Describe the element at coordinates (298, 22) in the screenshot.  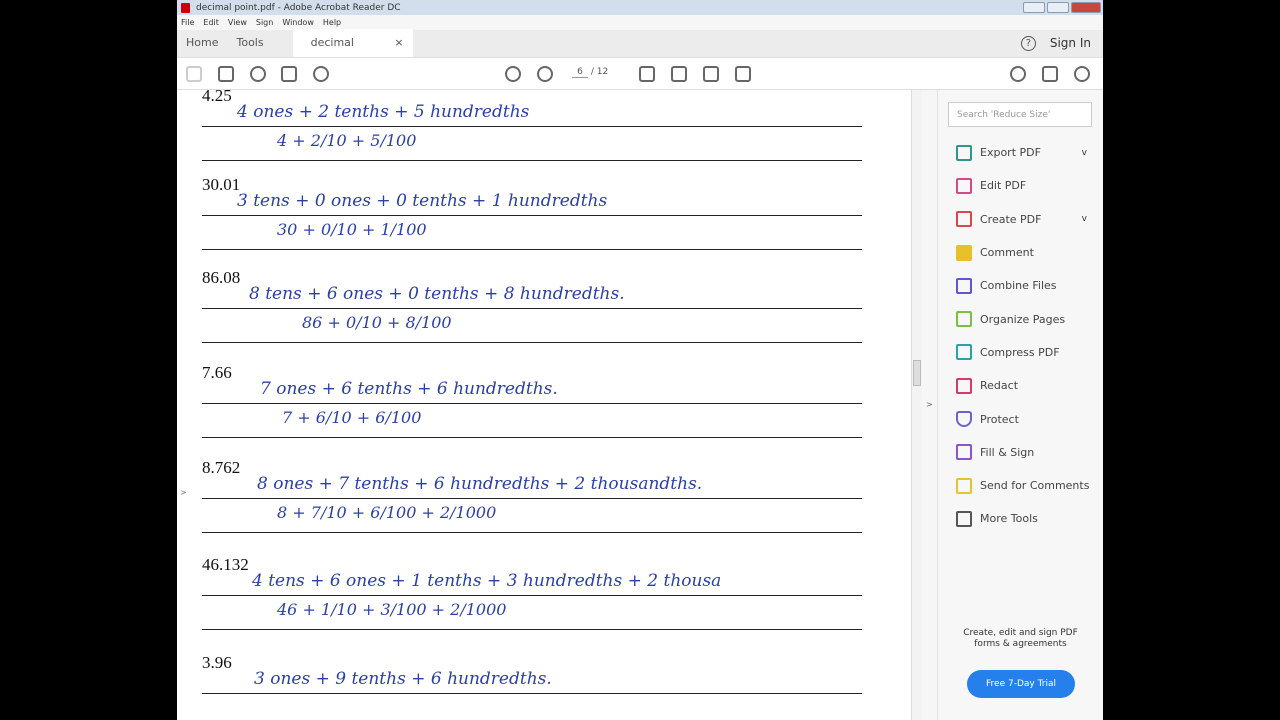
I see `menu-window: Window` at that location.